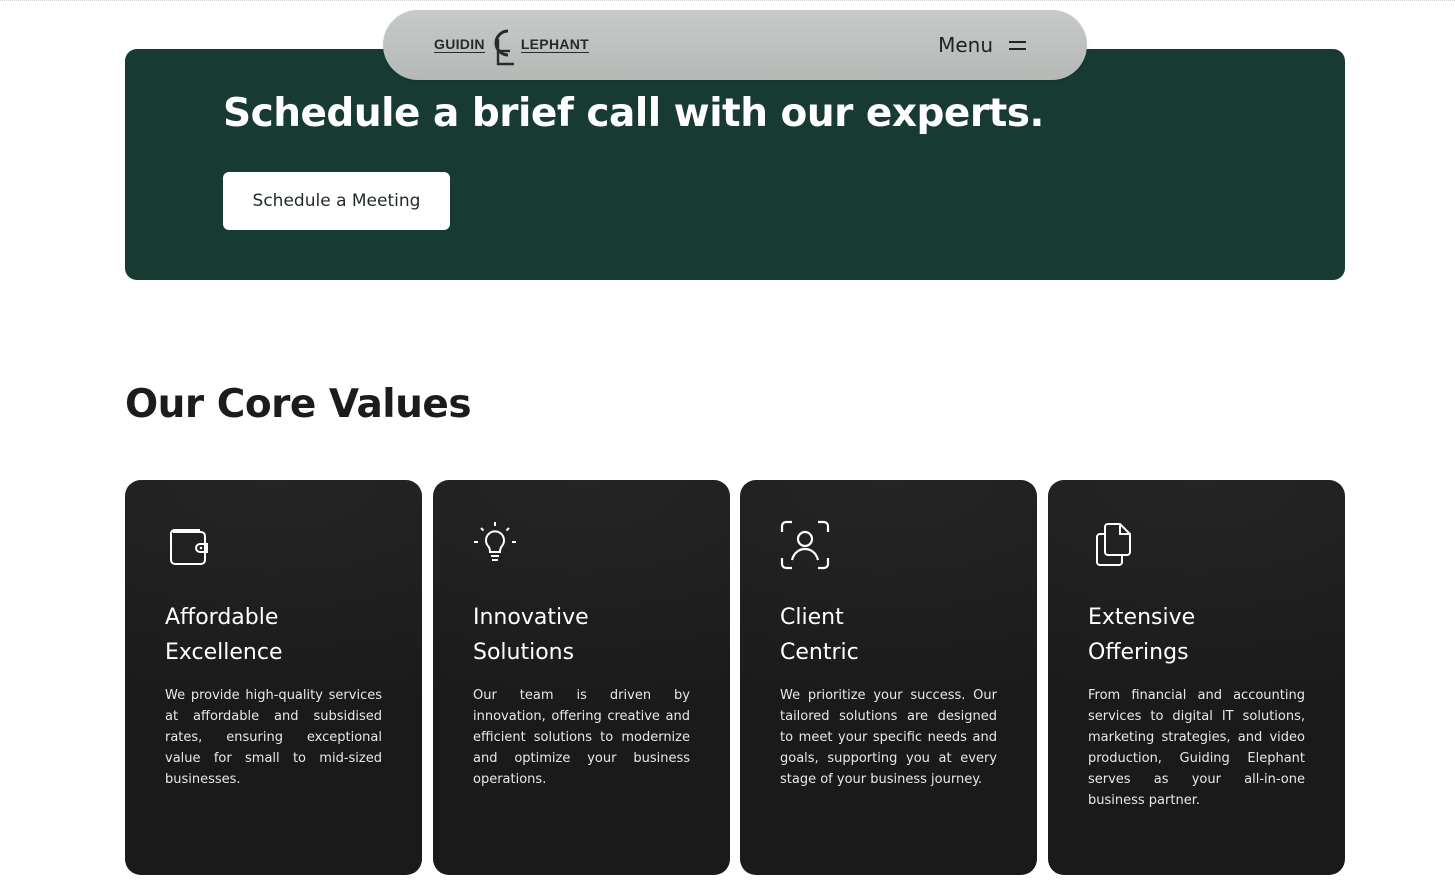 The height and width of the screenshot is (888, 1455). I want to click on logo-text-right: LEPHANT, so click(555, 44).